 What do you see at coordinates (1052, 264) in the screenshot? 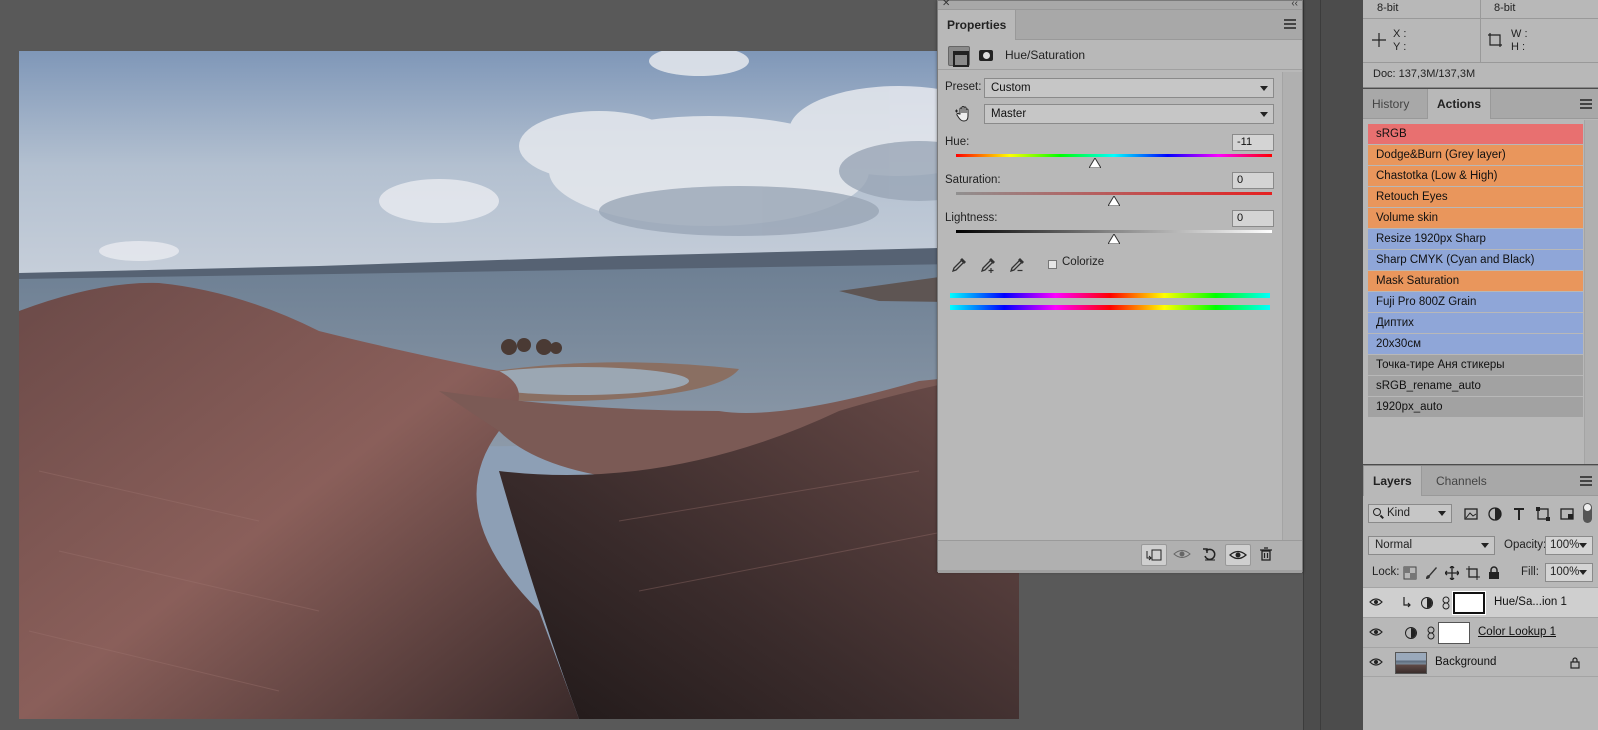
I see `colorize-checkbox` at bounding box center [1052, 264].